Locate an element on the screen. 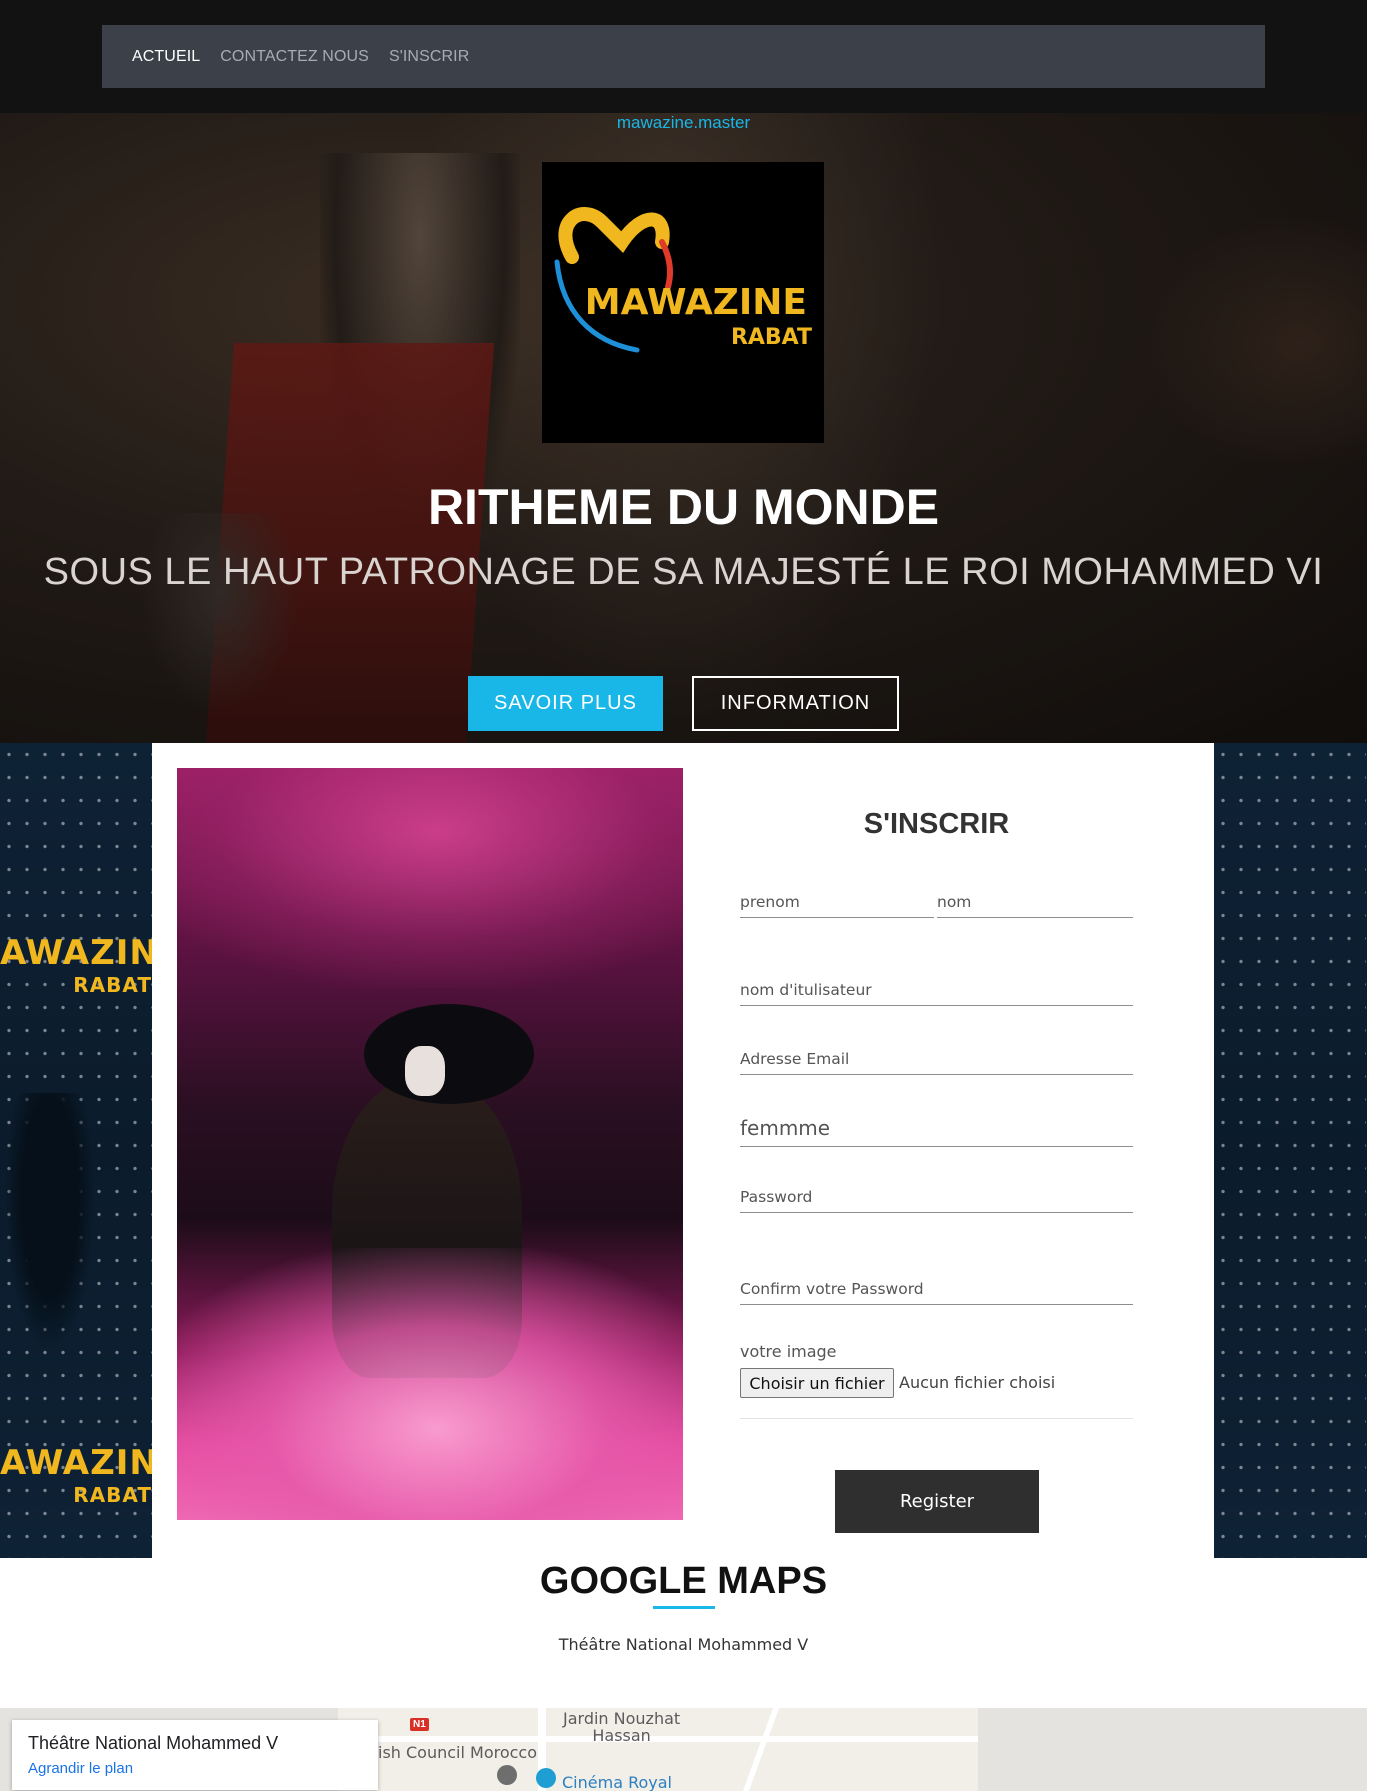 The height and width of the screenshot is (1791, 1384). side-logo-top-line2: RABAT is located at coordinates (112, 985).